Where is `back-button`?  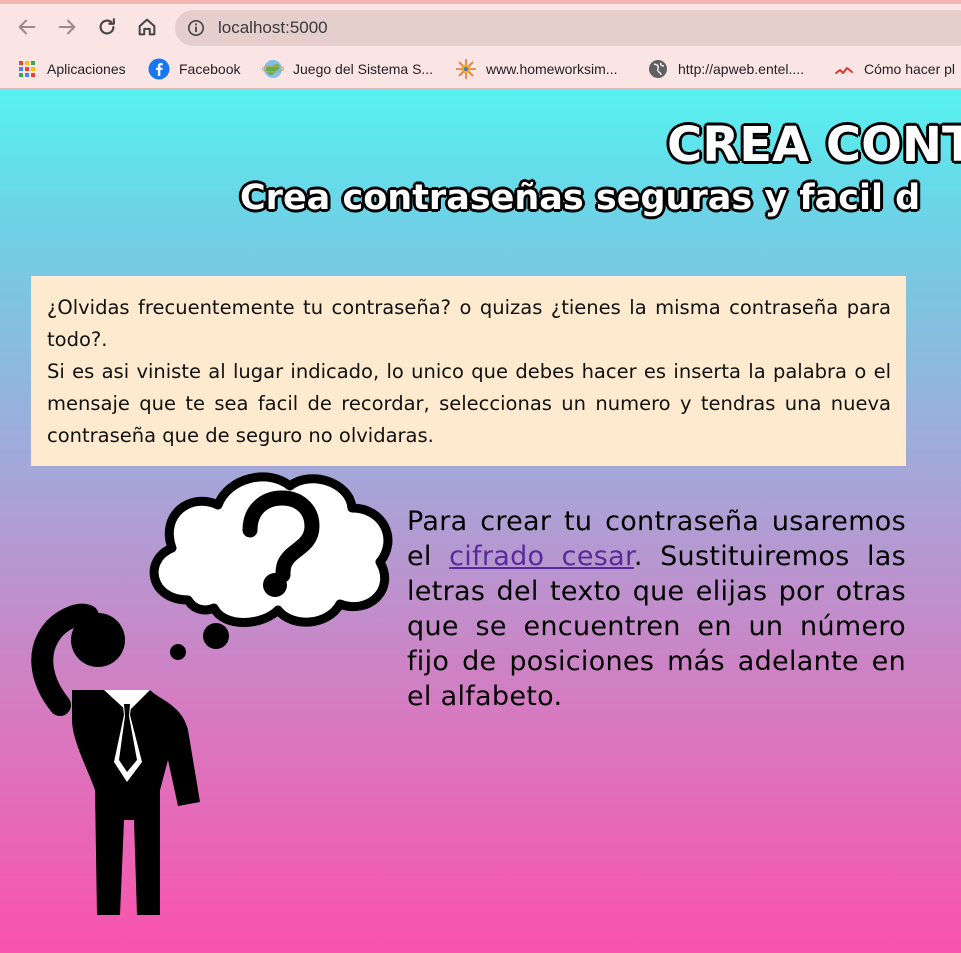 back-button is located at coordinates (27, 27).